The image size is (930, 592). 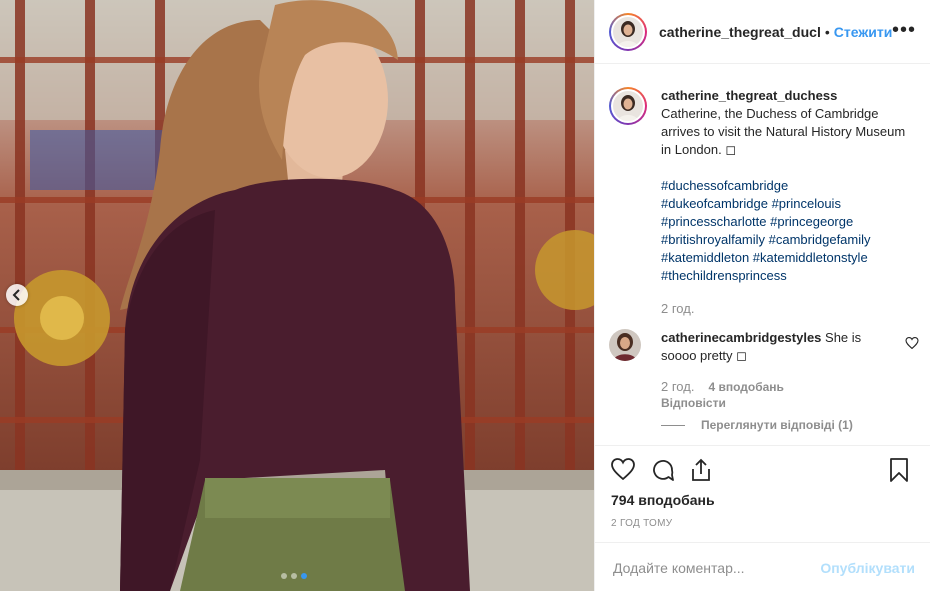 I want to click on commenter-username: catherinecambridgestyles, so click(x=741, y=337).